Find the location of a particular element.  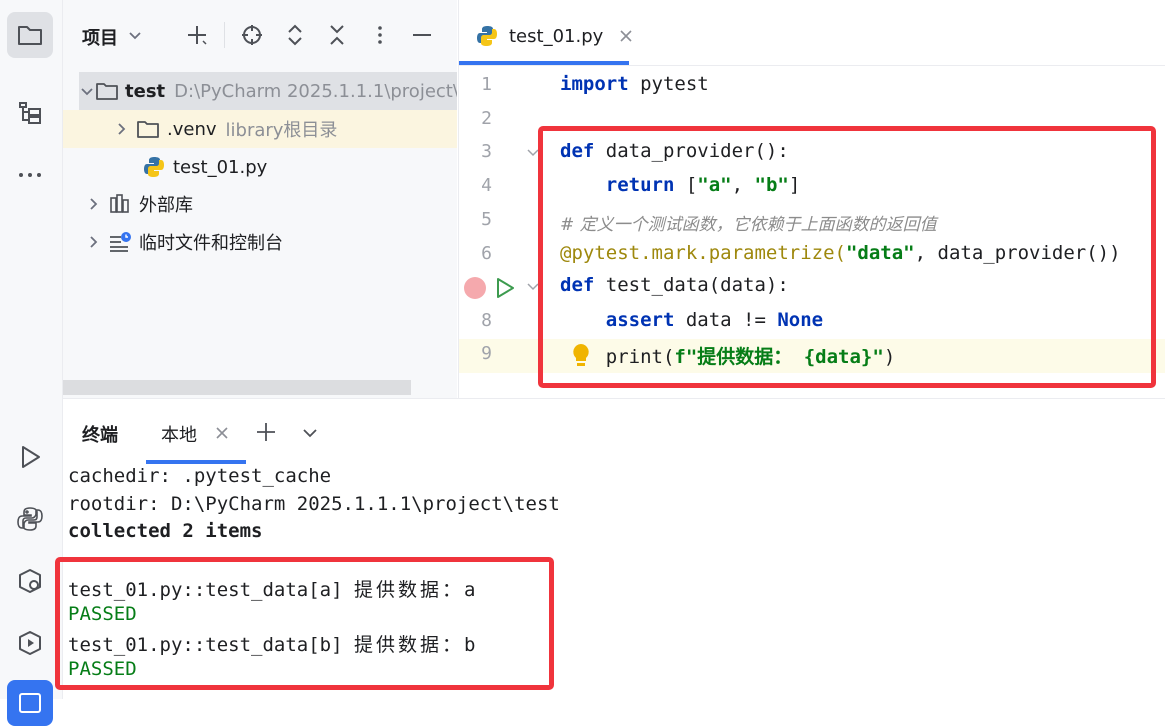

tree-item-path: D:\PyCharm 2025.1.1.1\project\ is located at coordinates (315, 91).